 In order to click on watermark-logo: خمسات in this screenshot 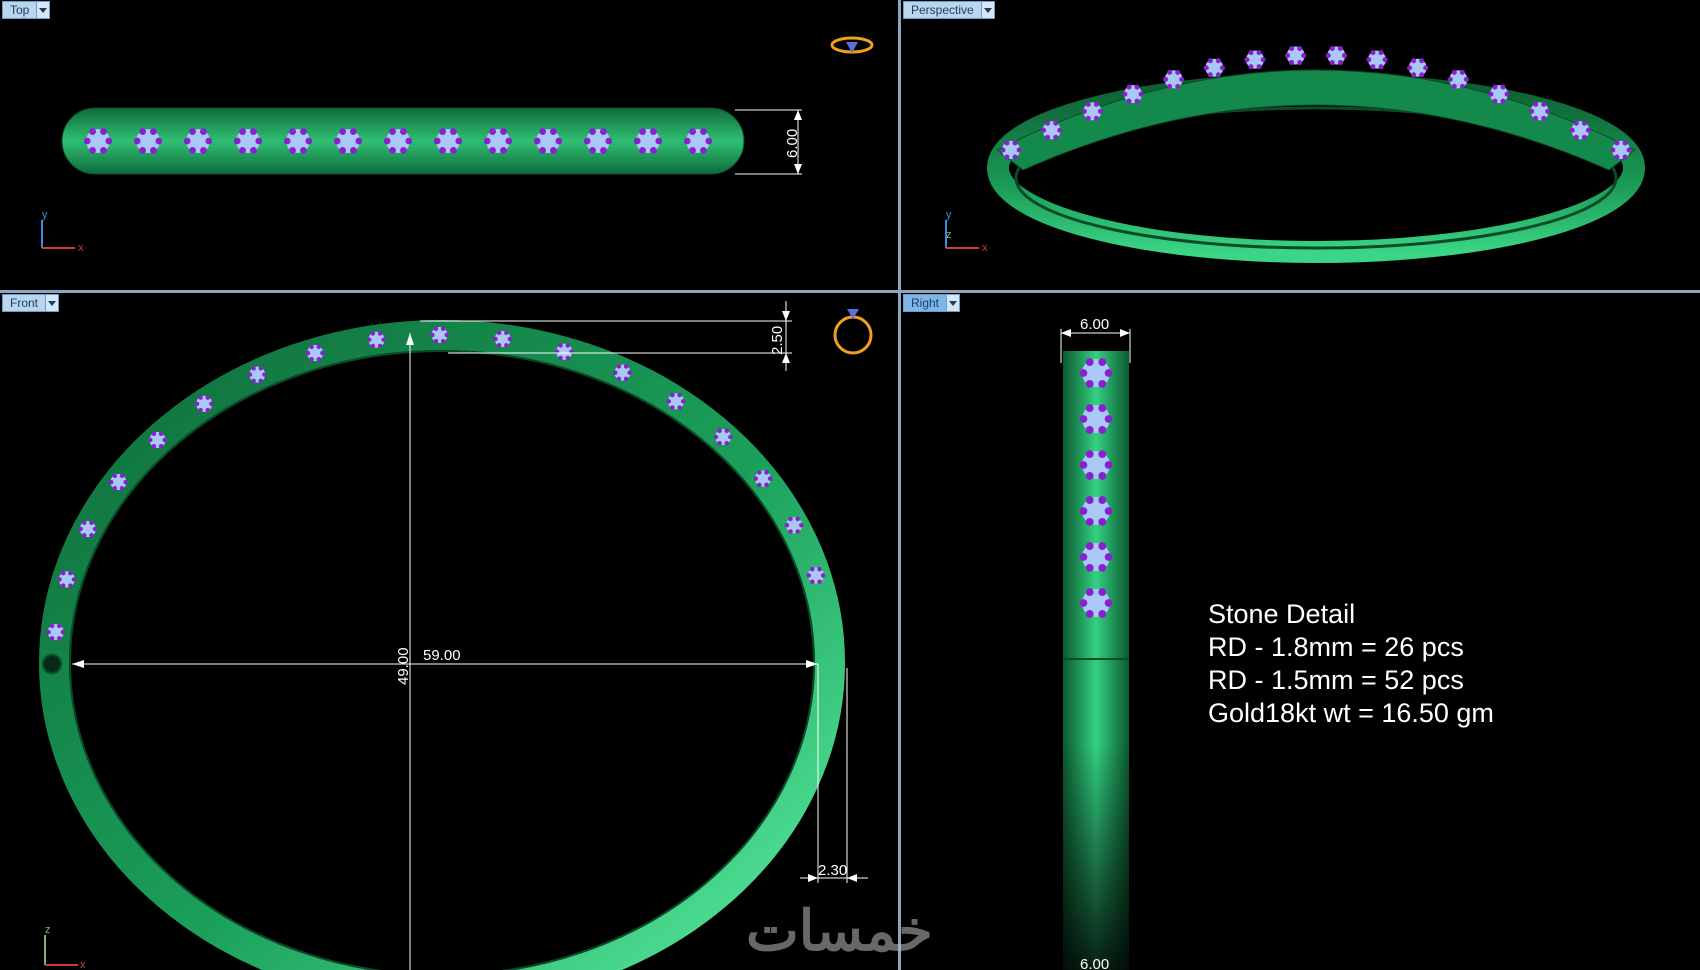, I will do `click(839, 930)`.